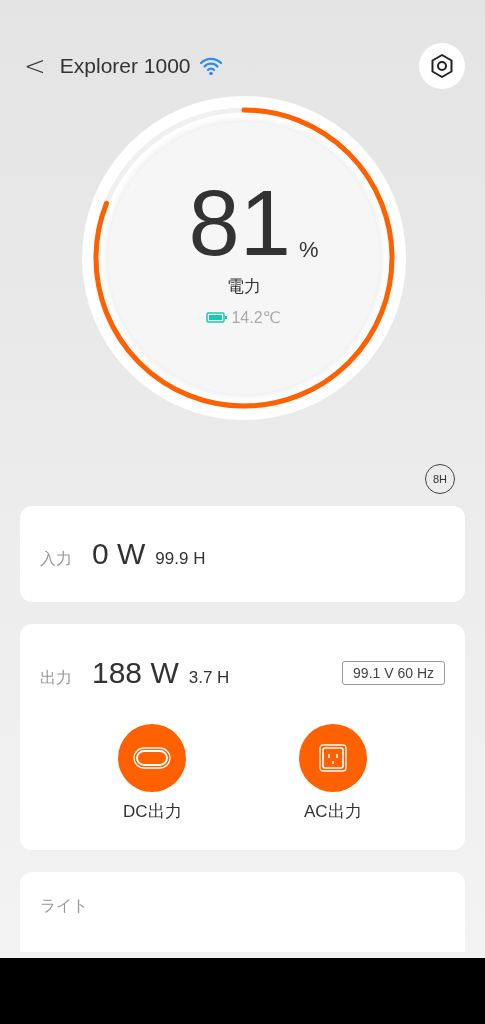  Describe the element at coordinates (152, 758) in the screenshot. I see `usb-c-port-icon` at that location.